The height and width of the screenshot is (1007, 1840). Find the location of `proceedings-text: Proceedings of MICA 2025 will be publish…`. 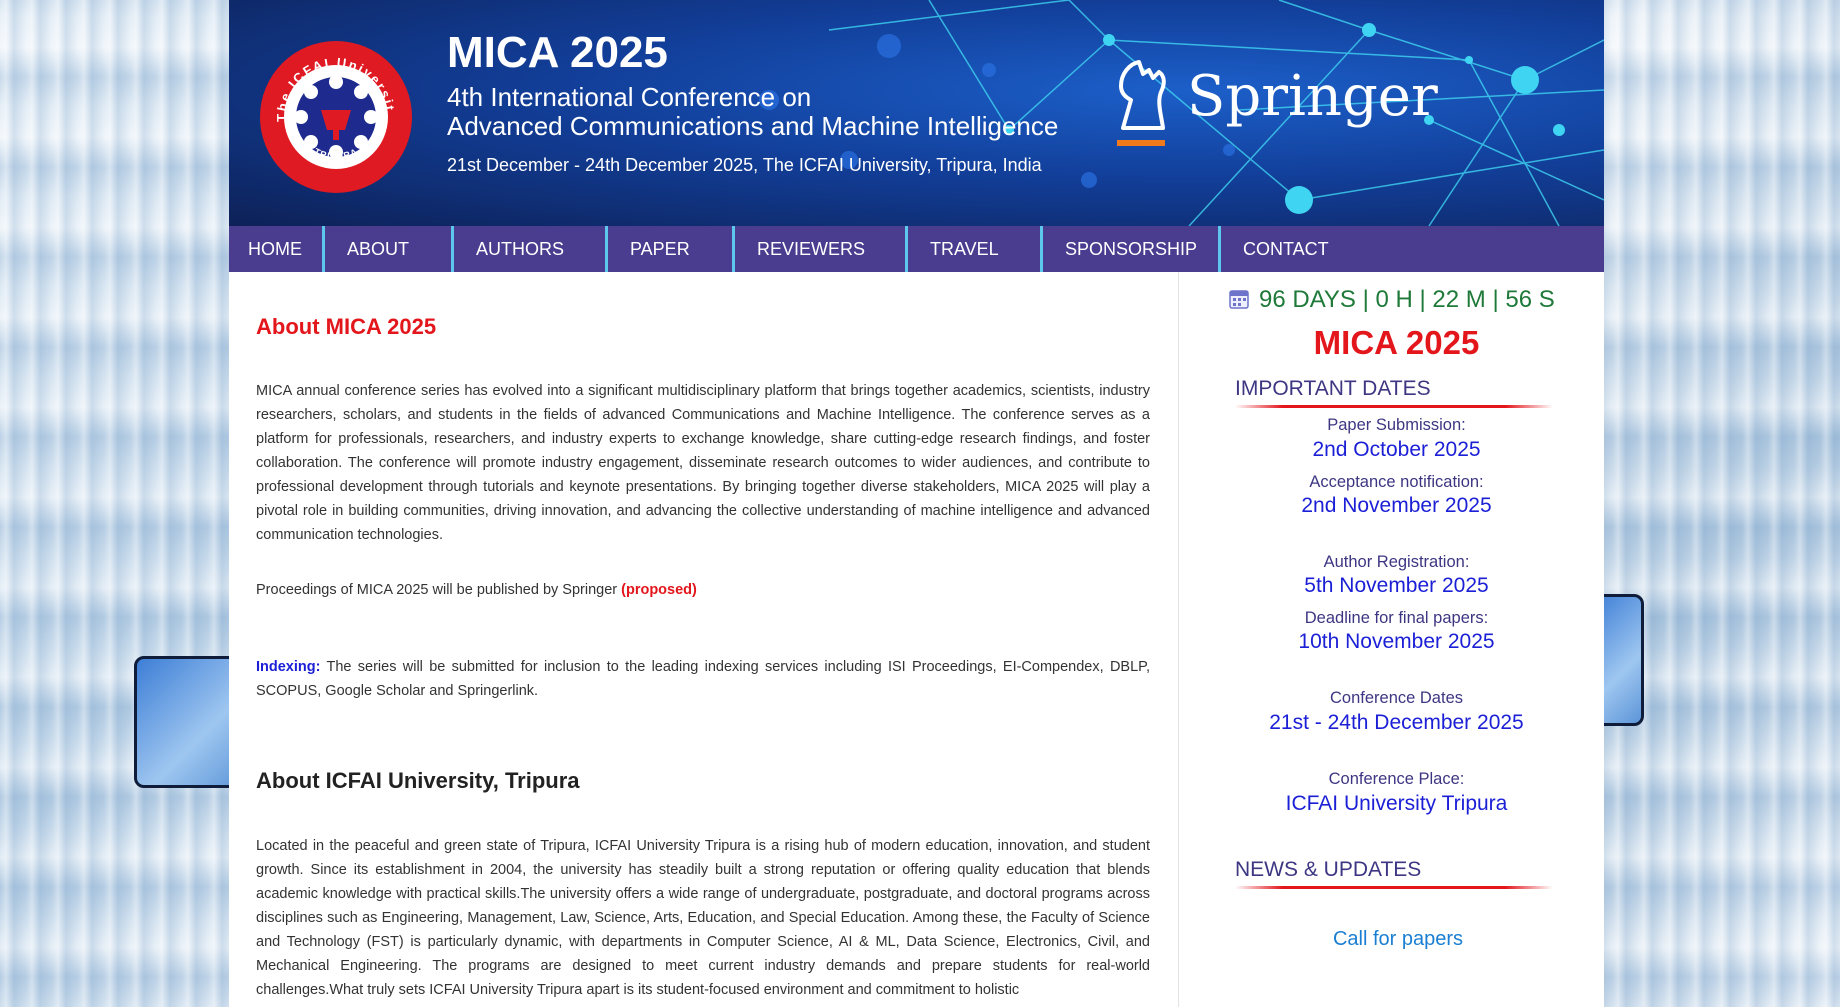

proceedings-text: Proceedings of MICA 2025 will be publish… is located at coordinates (437, 590).